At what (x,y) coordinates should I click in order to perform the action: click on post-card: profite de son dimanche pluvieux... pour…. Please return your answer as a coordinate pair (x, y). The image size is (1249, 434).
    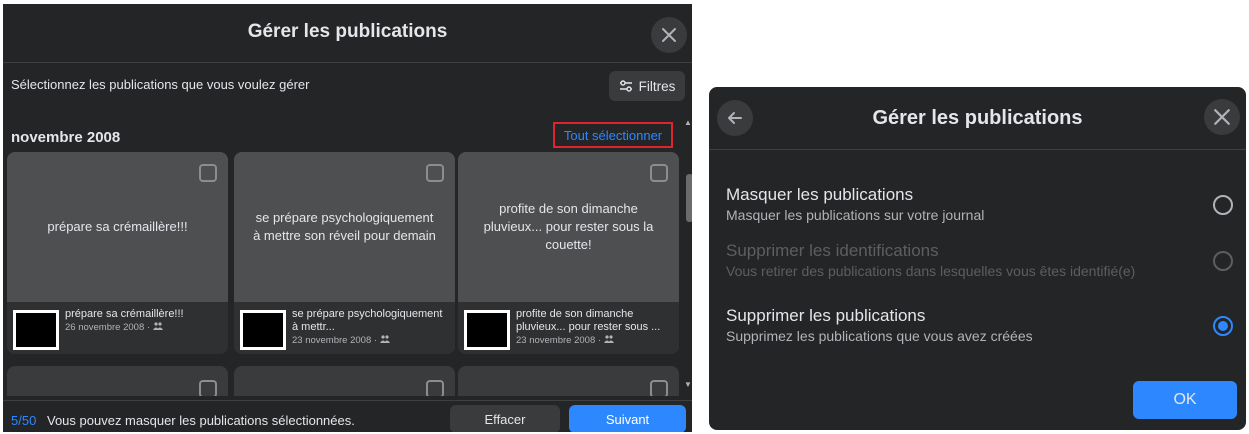
    Looking at the image, I should click on (568, 253).